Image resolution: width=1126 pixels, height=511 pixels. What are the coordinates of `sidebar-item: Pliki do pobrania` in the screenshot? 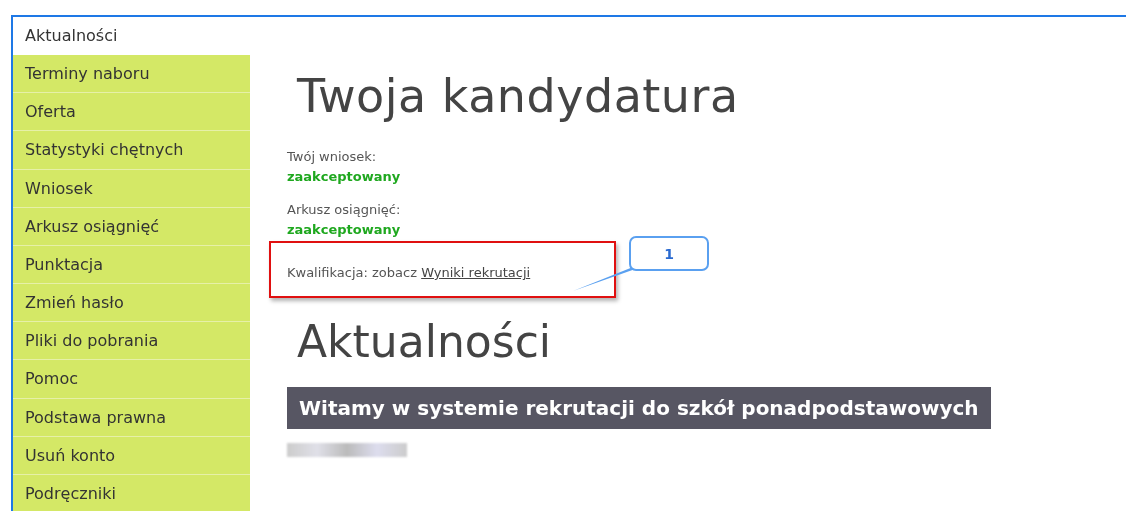 It's located at (131, 341).